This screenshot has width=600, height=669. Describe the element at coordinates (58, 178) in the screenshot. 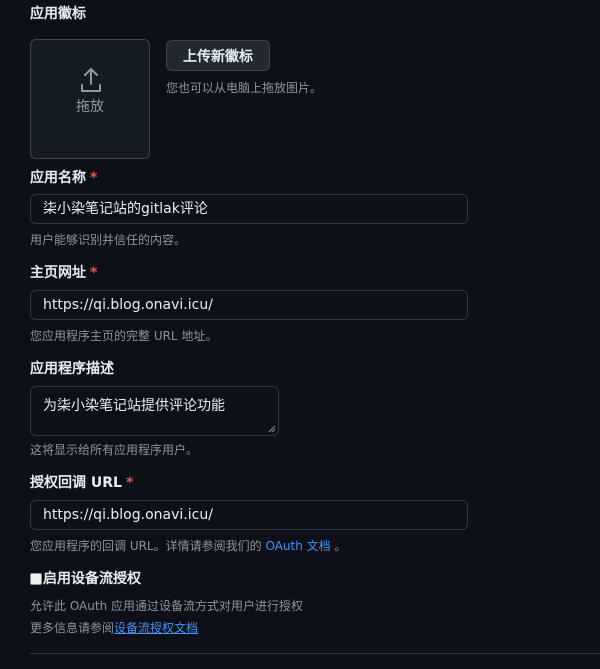

I see `app-name-label-text: 应用名称` at that location.